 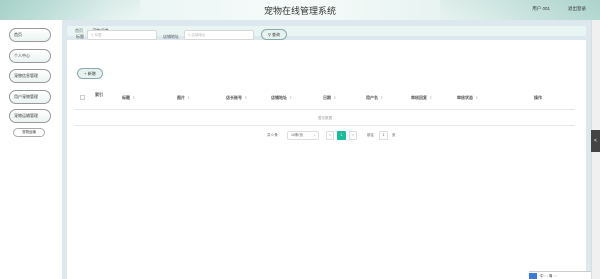 What do you see at coordinates (30, 76) in the screenshot?
I see `sidebar-item-pet-info: 宠物信息管理` at bounding box center [30, 76].